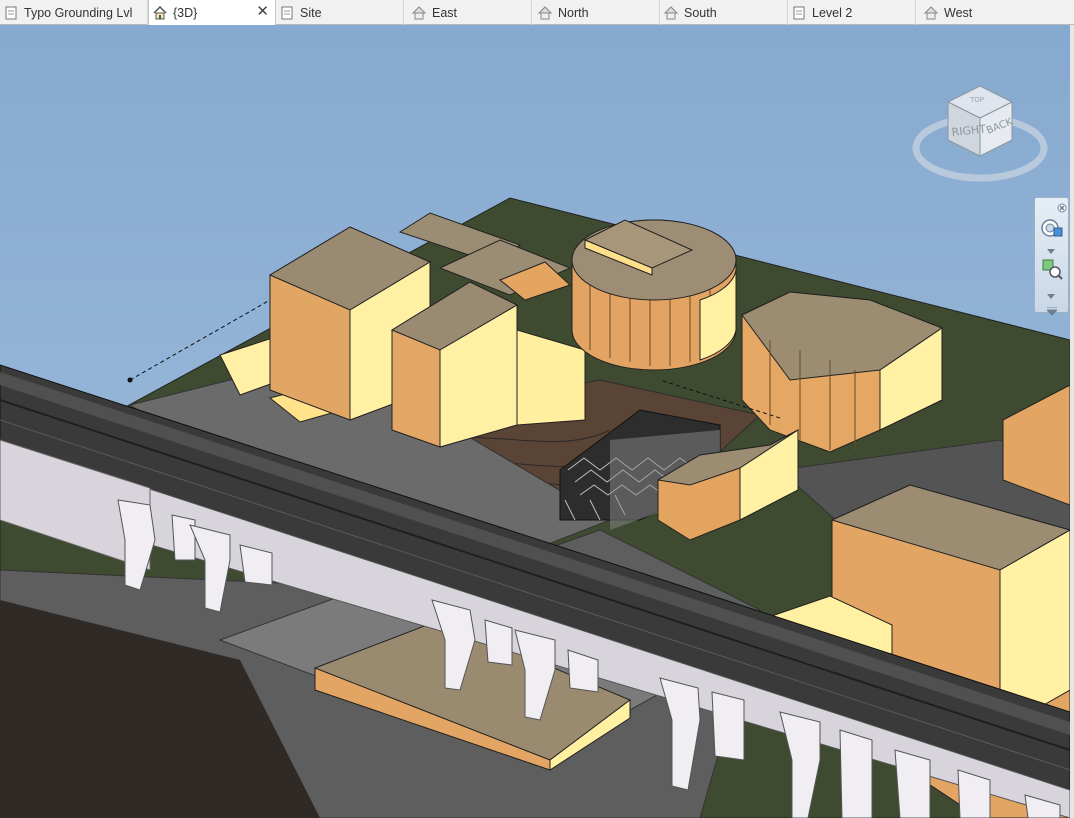  Describe the element at coordinates (1052, 231) in the screenshot. I see `steering-wheel-icon` at that location.